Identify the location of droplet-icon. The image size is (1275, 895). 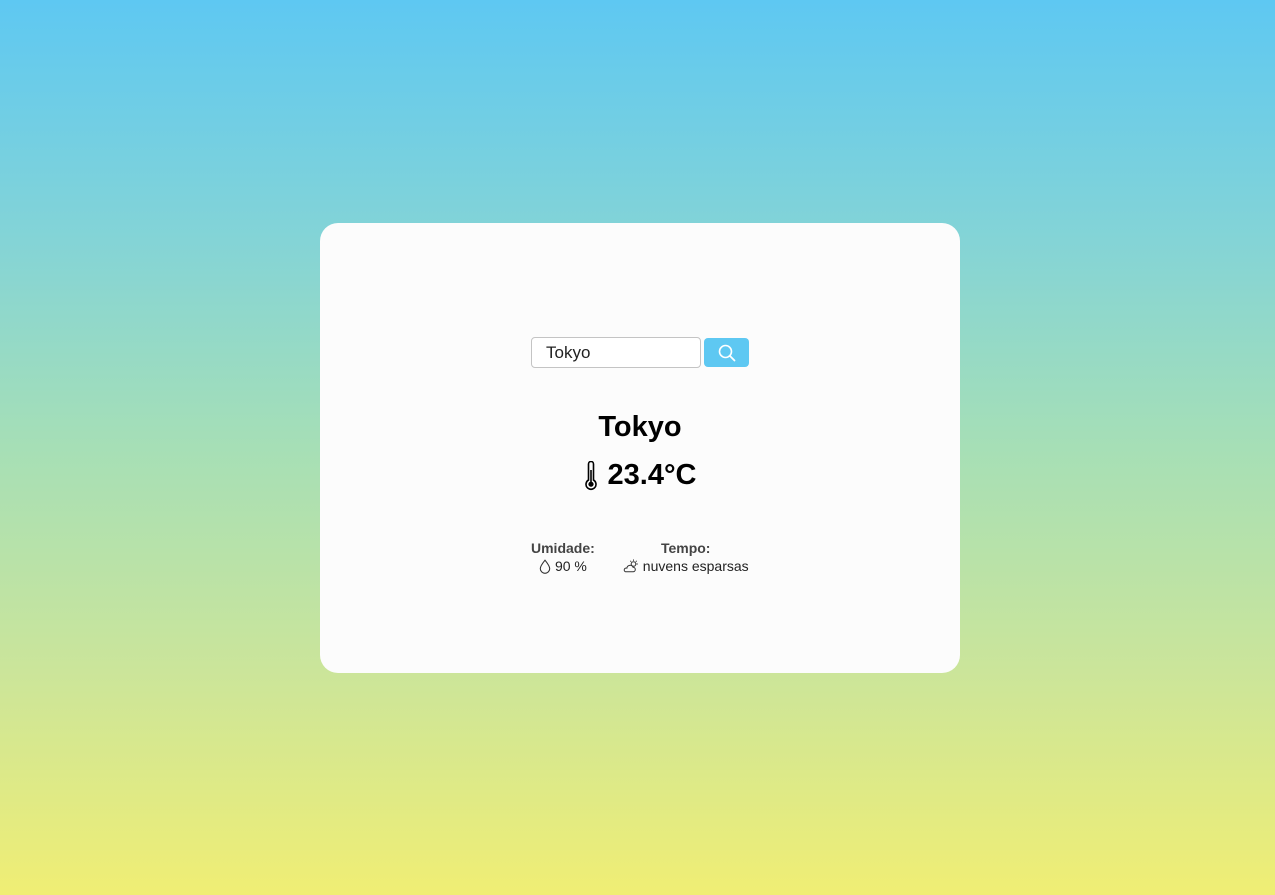
(545, 566).